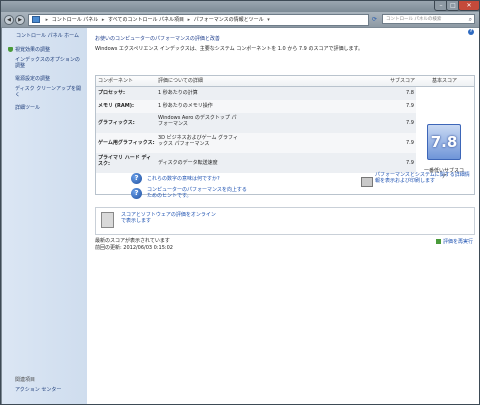  I want to click on sidebar-item-disk-cleanup: ディスク クリーンアップを開く, so click(49, 92).